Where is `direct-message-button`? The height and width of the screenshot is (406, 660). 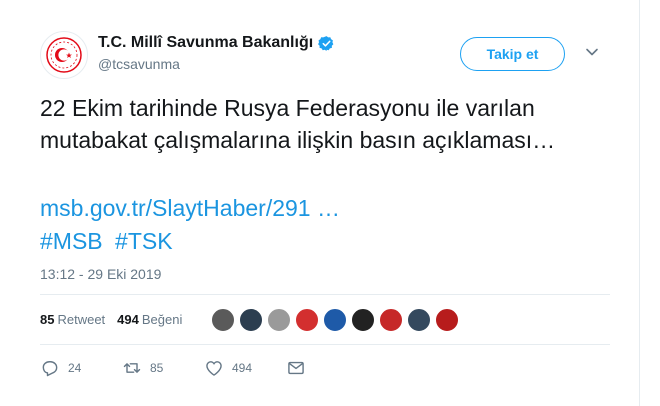
direct-message-button is located at coordinates (296, 368).